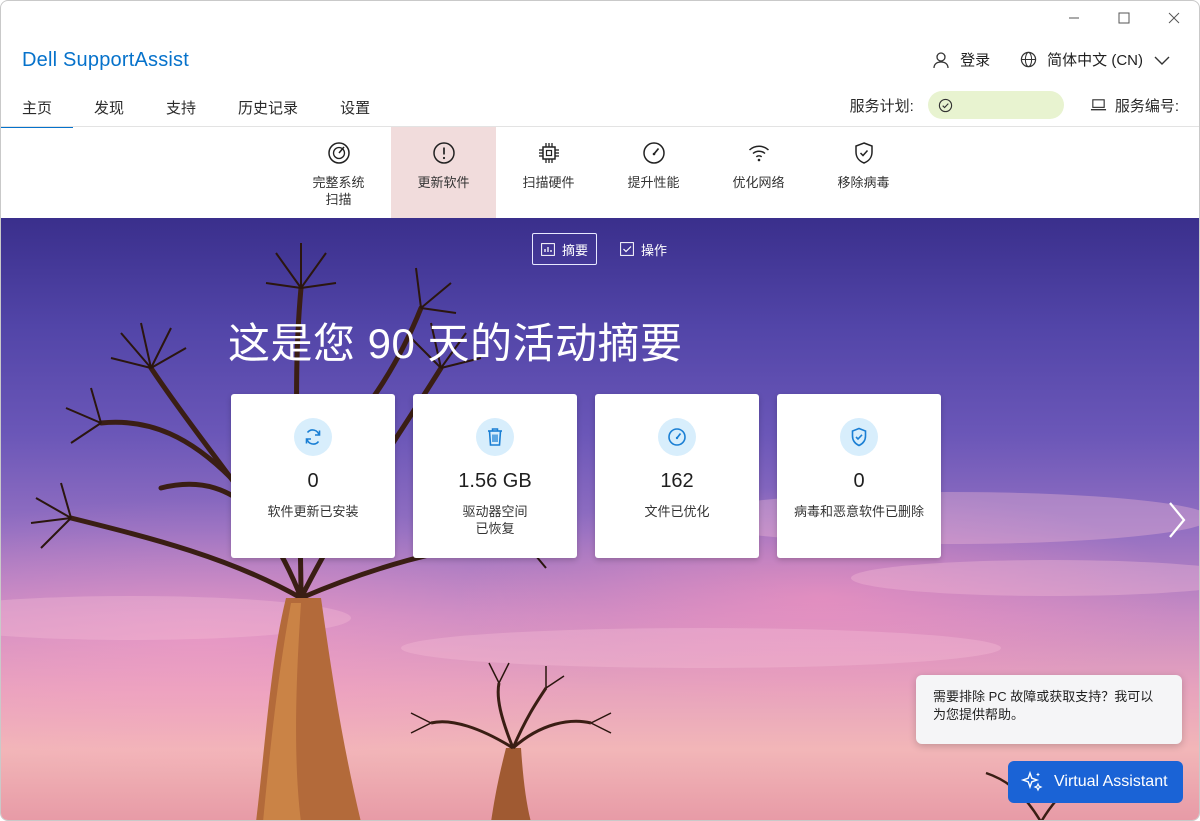 The height and width of the screenshot is (821, 1200). What do you see at coordinates (548, 249) in the screenshot?
I see `chart-icon` at bounding box center [548, 249].